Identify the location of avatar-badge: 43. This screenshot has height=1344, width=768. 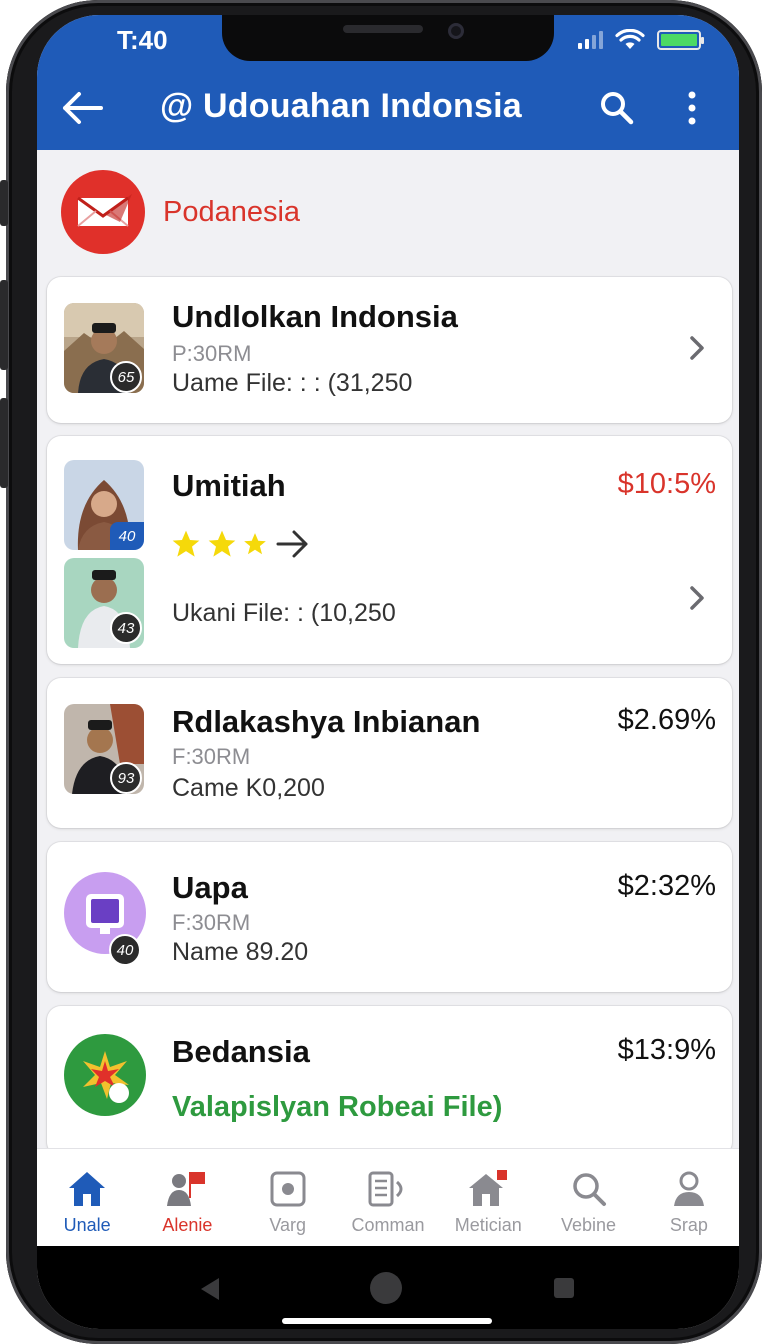
(126, 628).